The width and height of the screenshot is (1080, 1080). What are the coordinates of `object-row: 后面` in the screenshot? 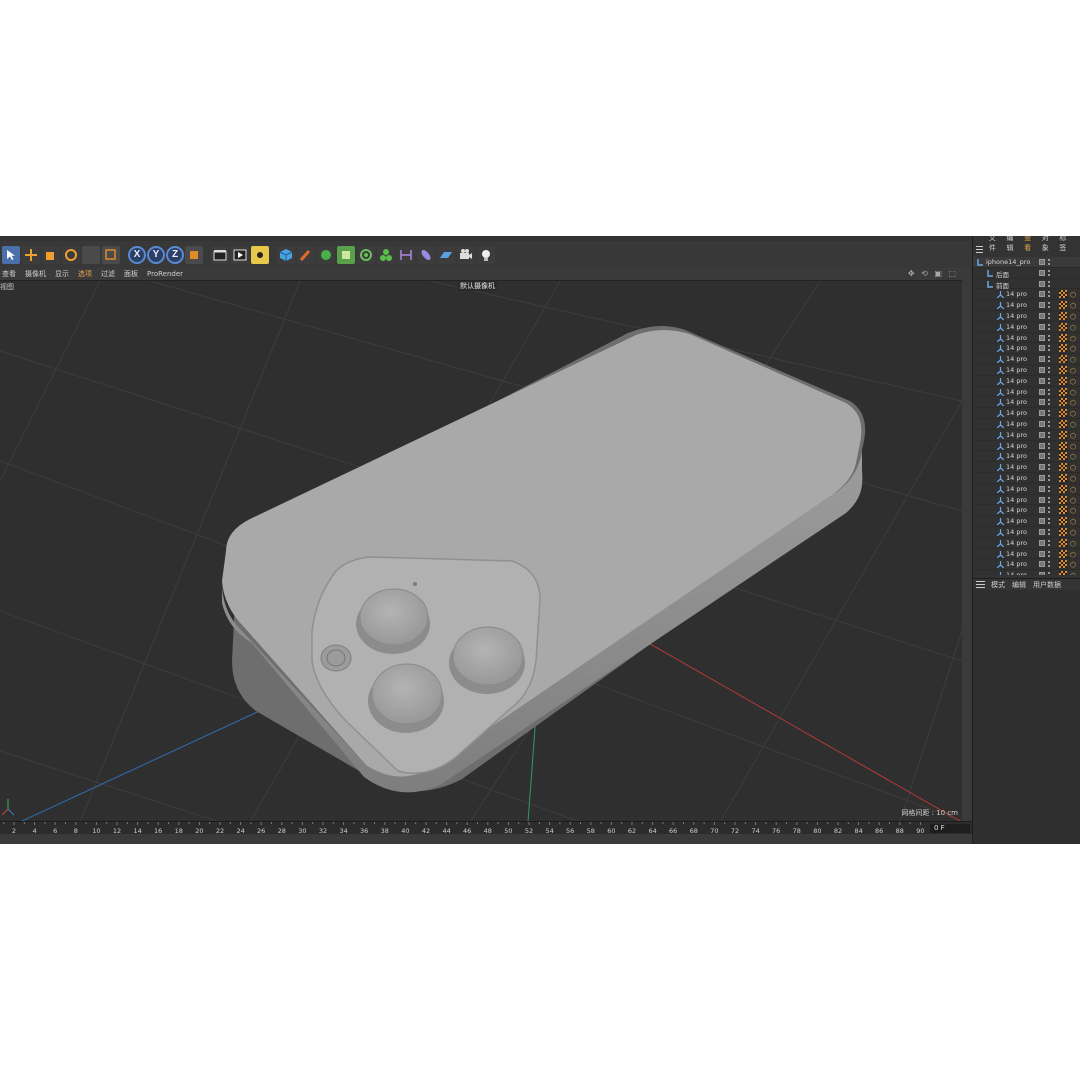 It's located at (1026, 273).